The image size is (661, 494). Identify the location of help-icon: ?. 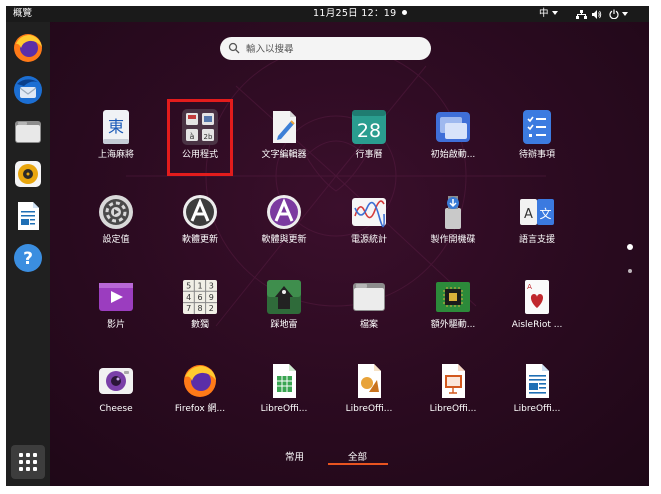
(28, 258).